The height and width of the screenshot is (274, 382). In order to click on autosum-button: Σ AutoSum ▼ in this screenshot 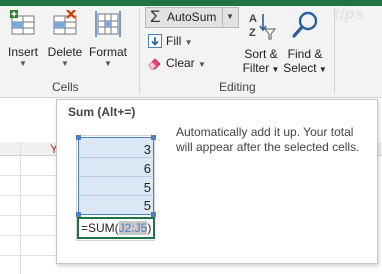, I will do `click(192, 17)`.